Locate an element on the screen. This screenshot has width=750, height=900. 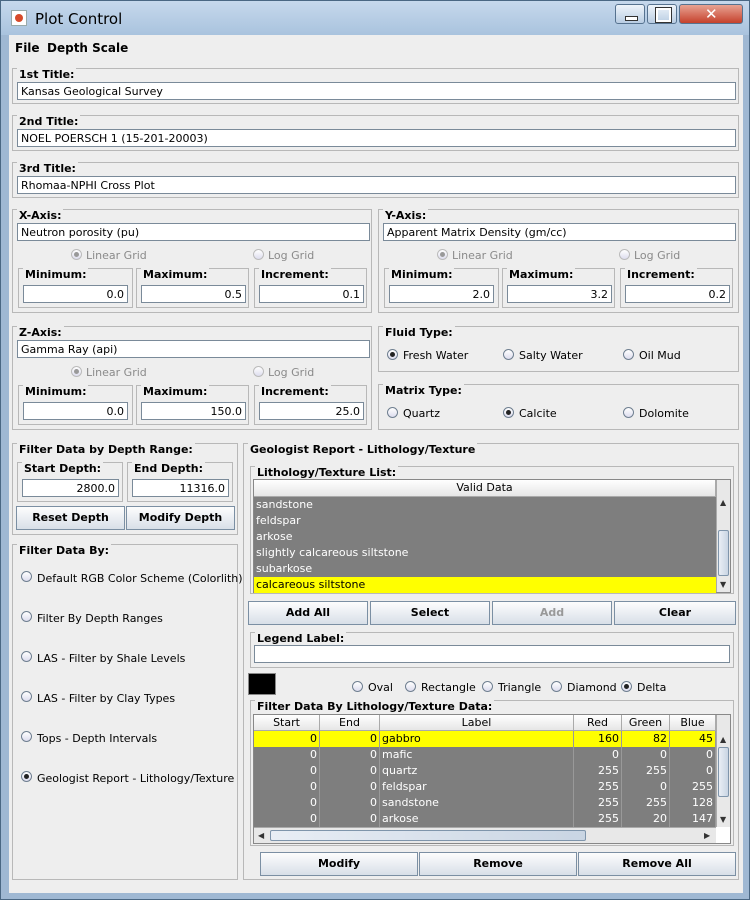
z-axis-title-input: Gamma Ray (api) is located at coordinates (193, 349).